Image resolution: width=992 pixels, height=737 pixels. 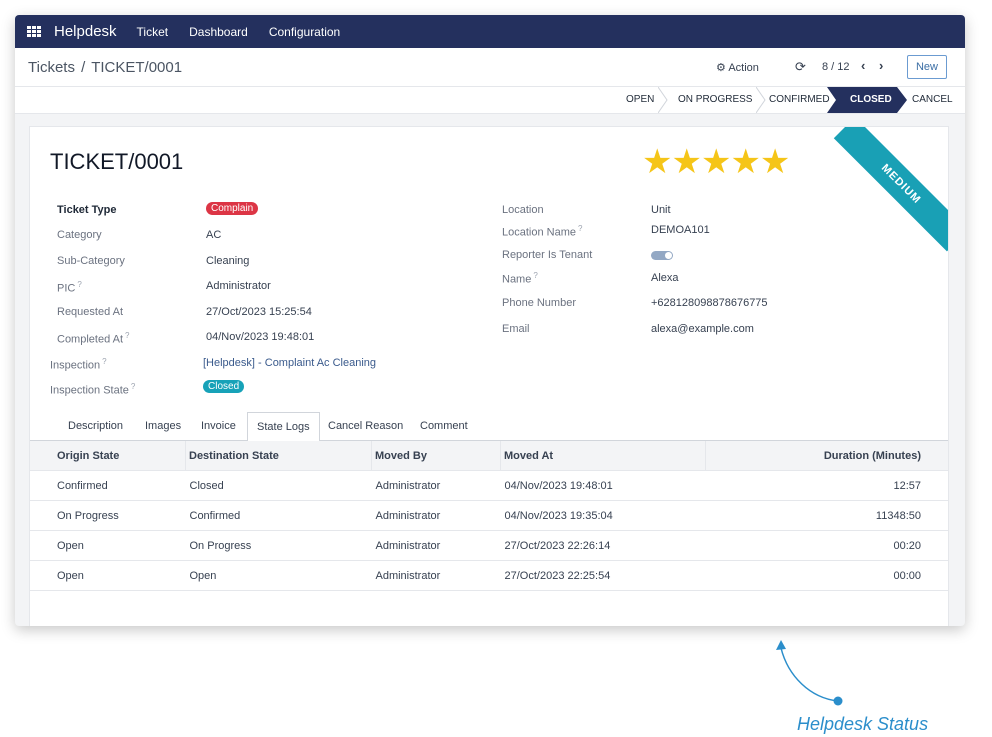 I want to click on requested-at-label: Requested At, so click(x=90, y=312).